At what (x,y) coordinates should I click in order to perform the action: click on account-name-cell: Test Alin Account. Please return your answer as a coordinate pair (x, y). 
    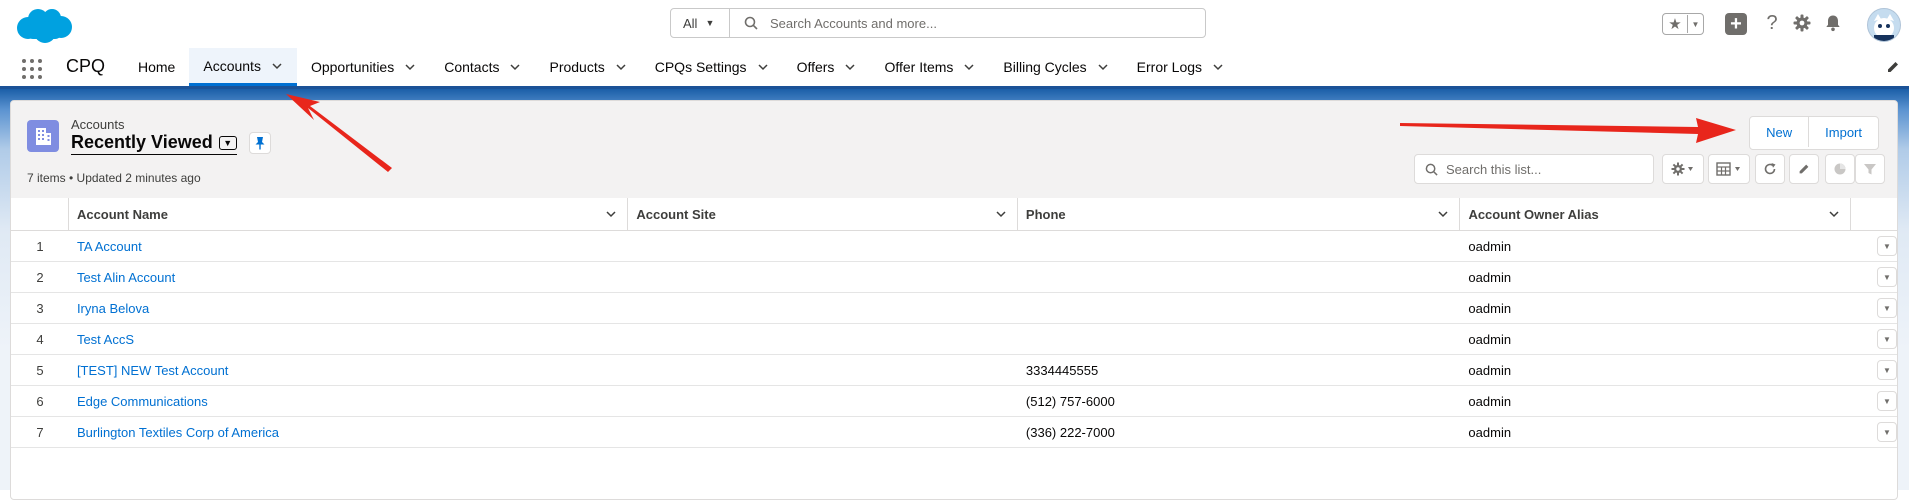
    Looking at the image, I should click on (348, 277).